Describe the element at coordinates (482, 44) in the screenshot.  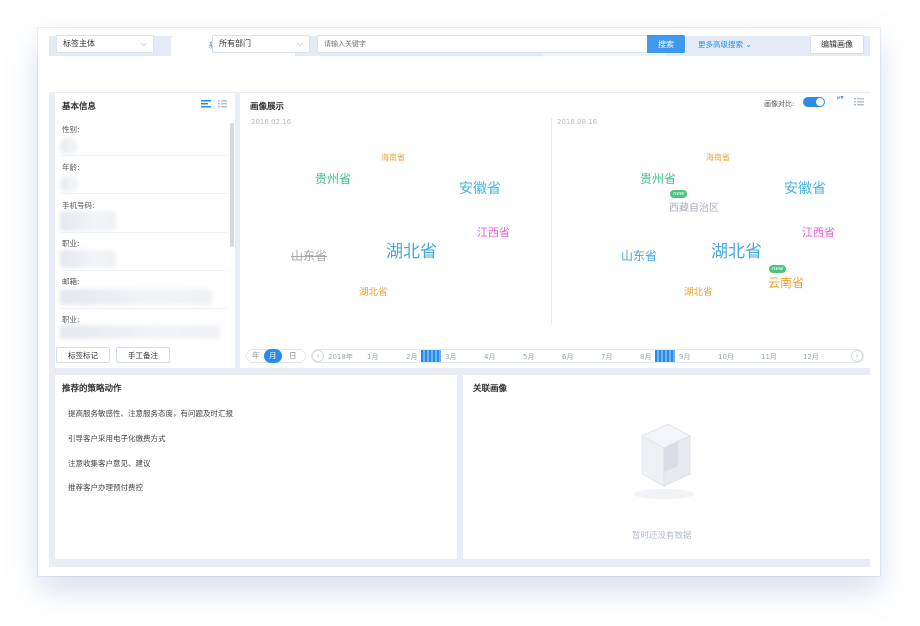
I see `search-input` at that location.